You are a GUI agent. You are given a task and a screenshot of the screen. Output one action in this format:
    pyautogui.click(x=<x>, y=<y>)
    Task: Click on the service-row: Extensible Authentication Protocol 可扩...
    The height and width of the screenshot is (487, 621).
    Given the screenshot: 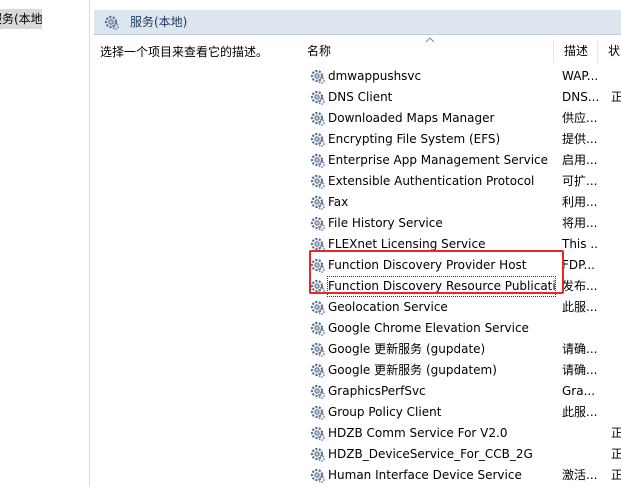 What is the action you would take?
    pyautogui.click(x=459, y=181)
    